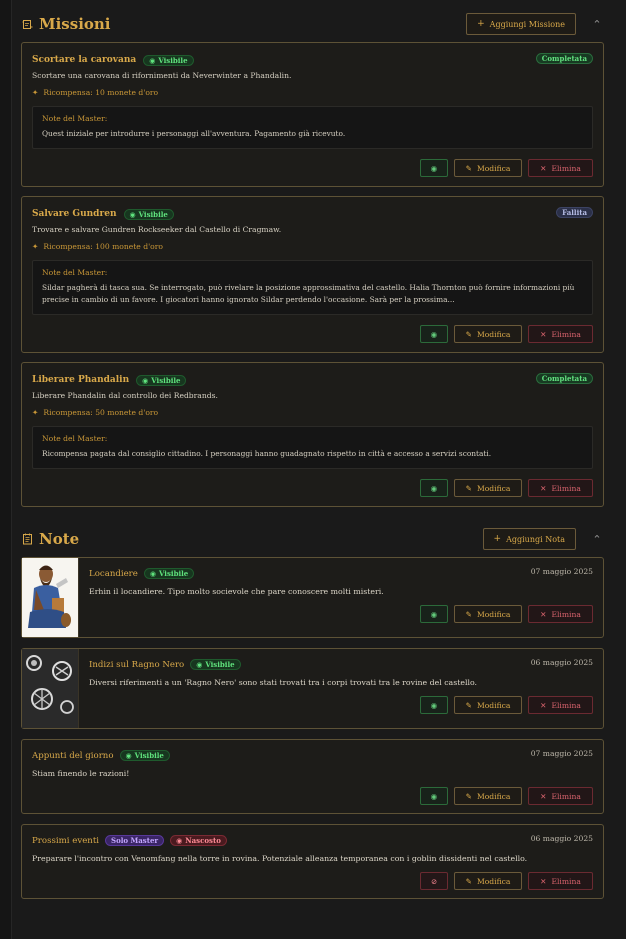 This screenshot has height=939, width=626. Describe the element at coordinates (81, 773) in the screenshot. I see `note-text: Stiam finendo le razioni!` at that location.